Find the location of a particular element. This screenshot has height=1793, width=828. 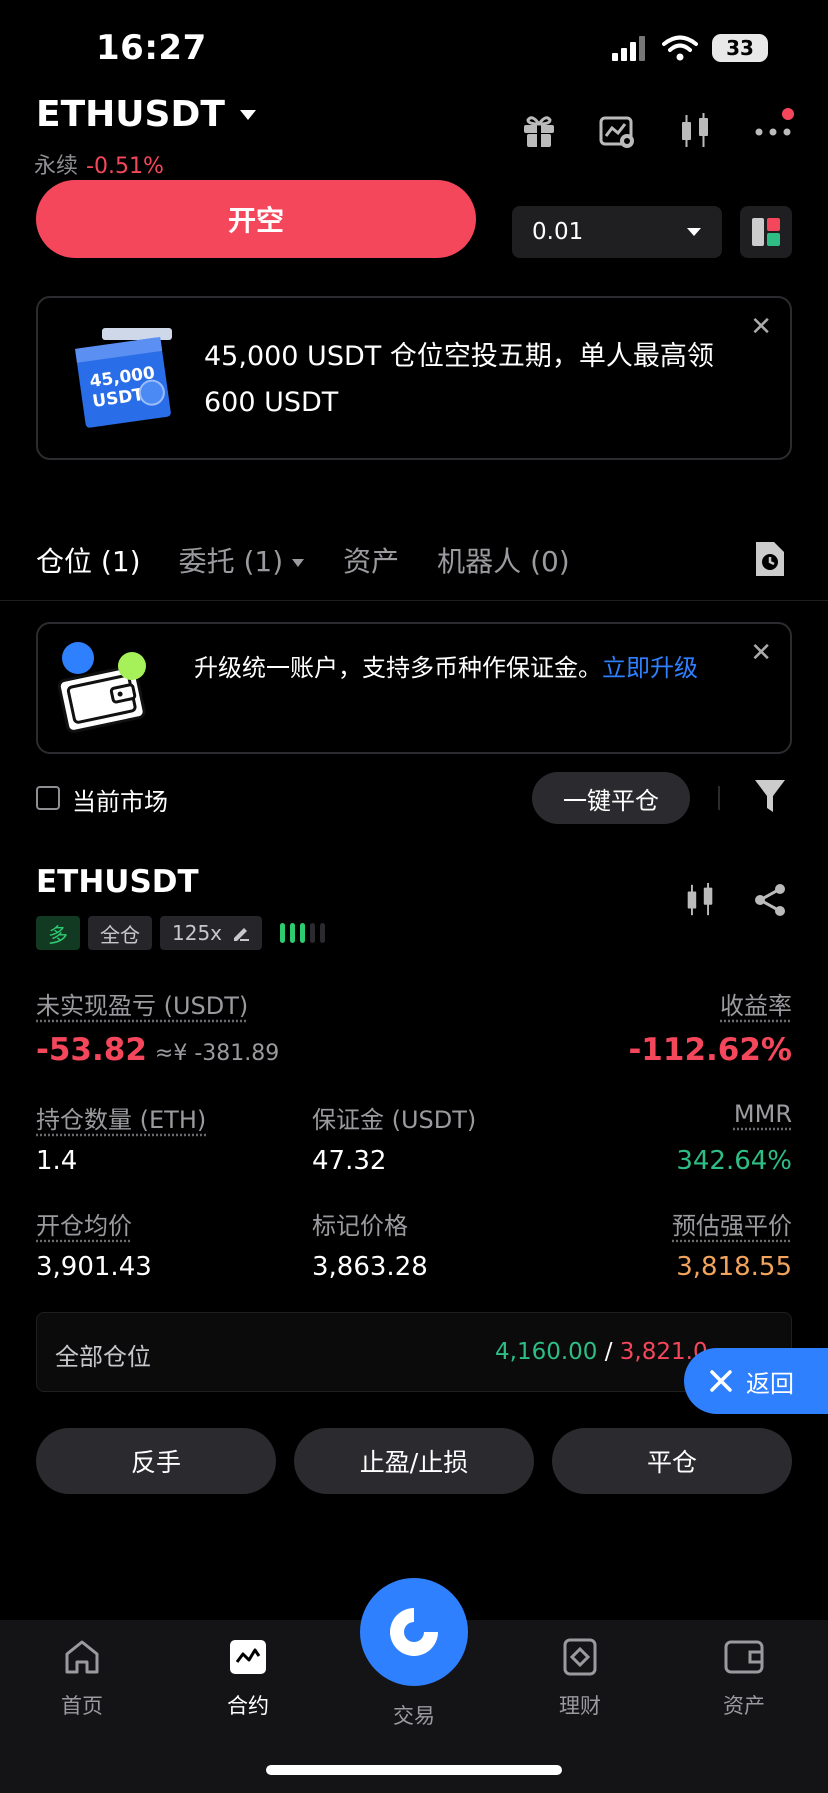

liq-price-label: 预估强平价 is located at coordinates (732, 1226).